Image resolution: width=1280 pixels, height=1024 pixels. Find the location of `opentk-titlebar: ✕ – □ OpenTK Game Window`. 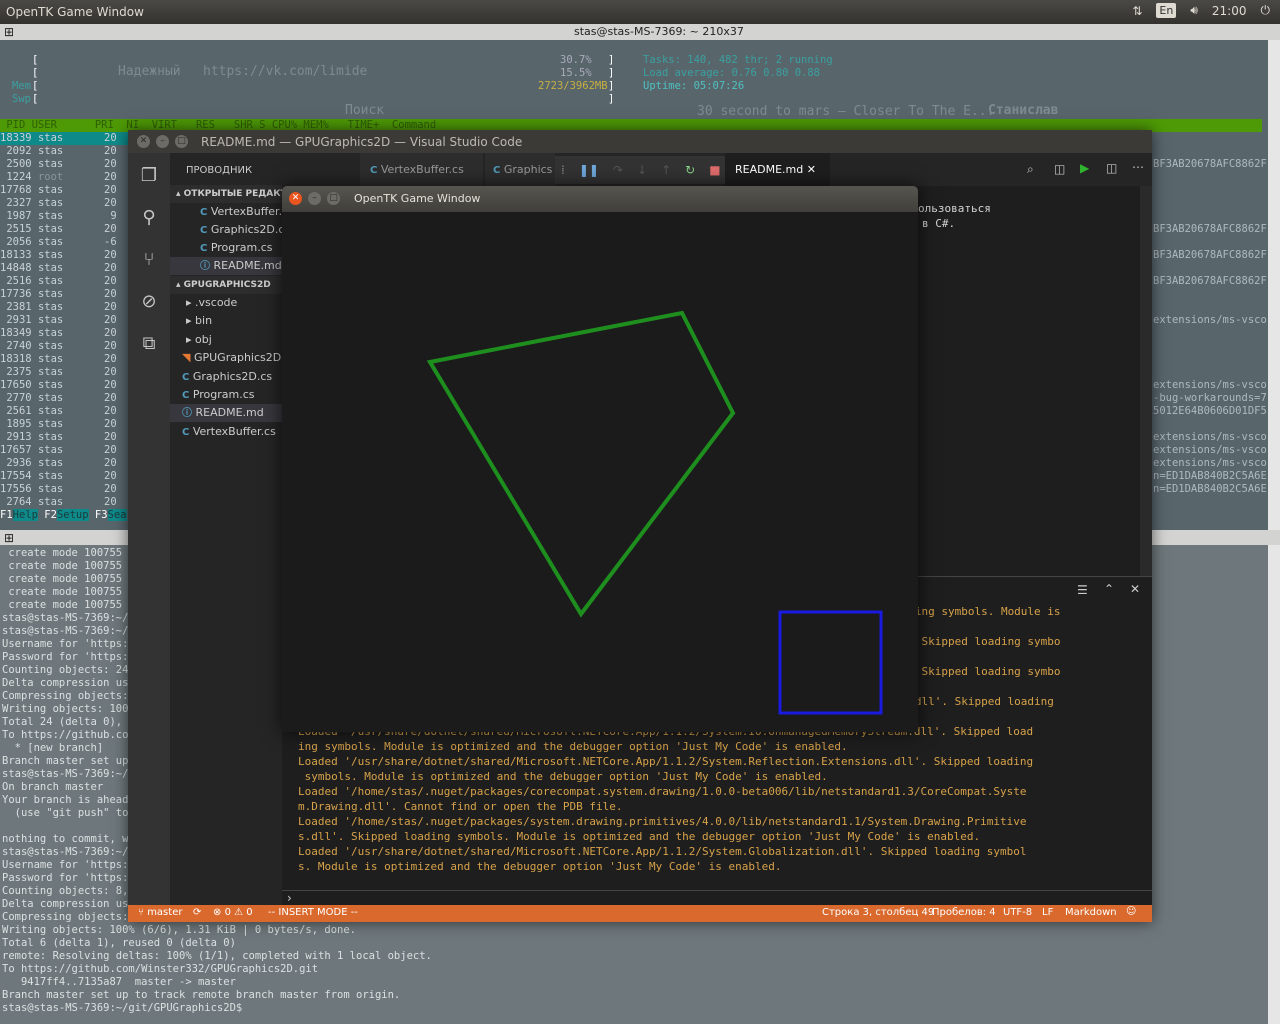

opentk-titlebar: ✕ – □ OpenTK Game Window is located at coordinates (600, 199).